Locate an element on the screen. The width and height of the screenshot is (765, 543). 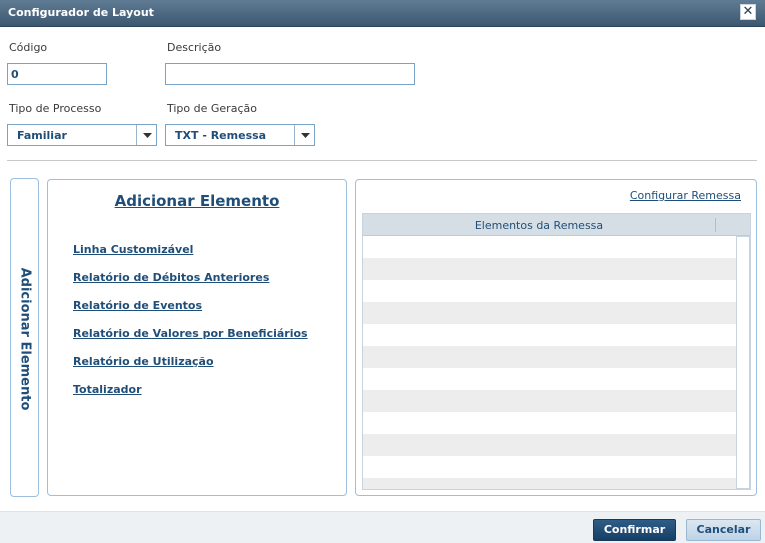
descricao-input is located at coordinates (290, 74).